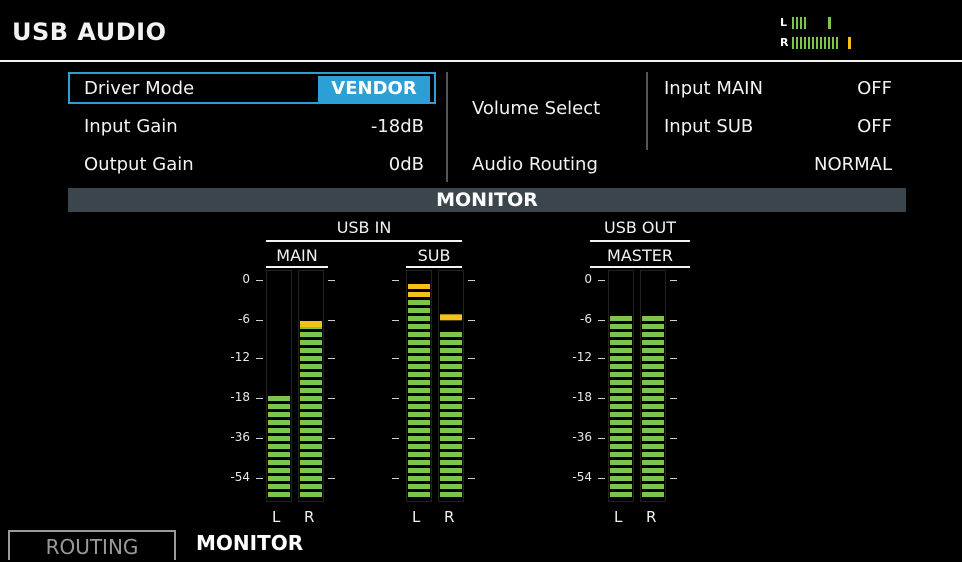 The width and height of the screenshot is (962, 562). I want to click on tab-routing: ROUTING, so click(92, 545).